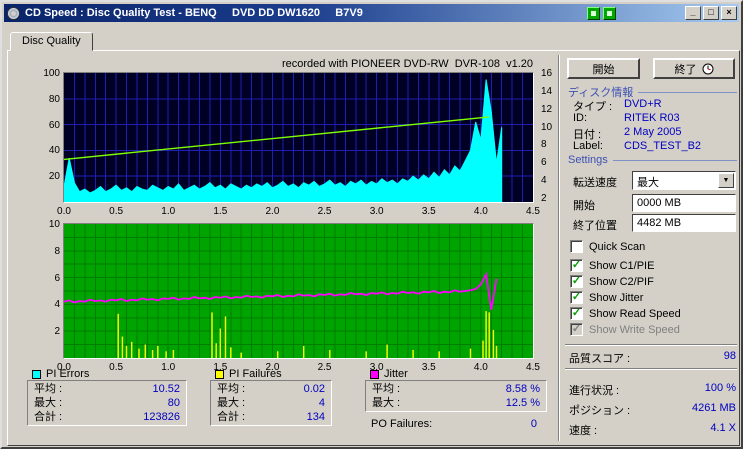 The height and width of the screenshot is (449, 743). I want to click on axis-tick-label: 14, so click(547, 91).